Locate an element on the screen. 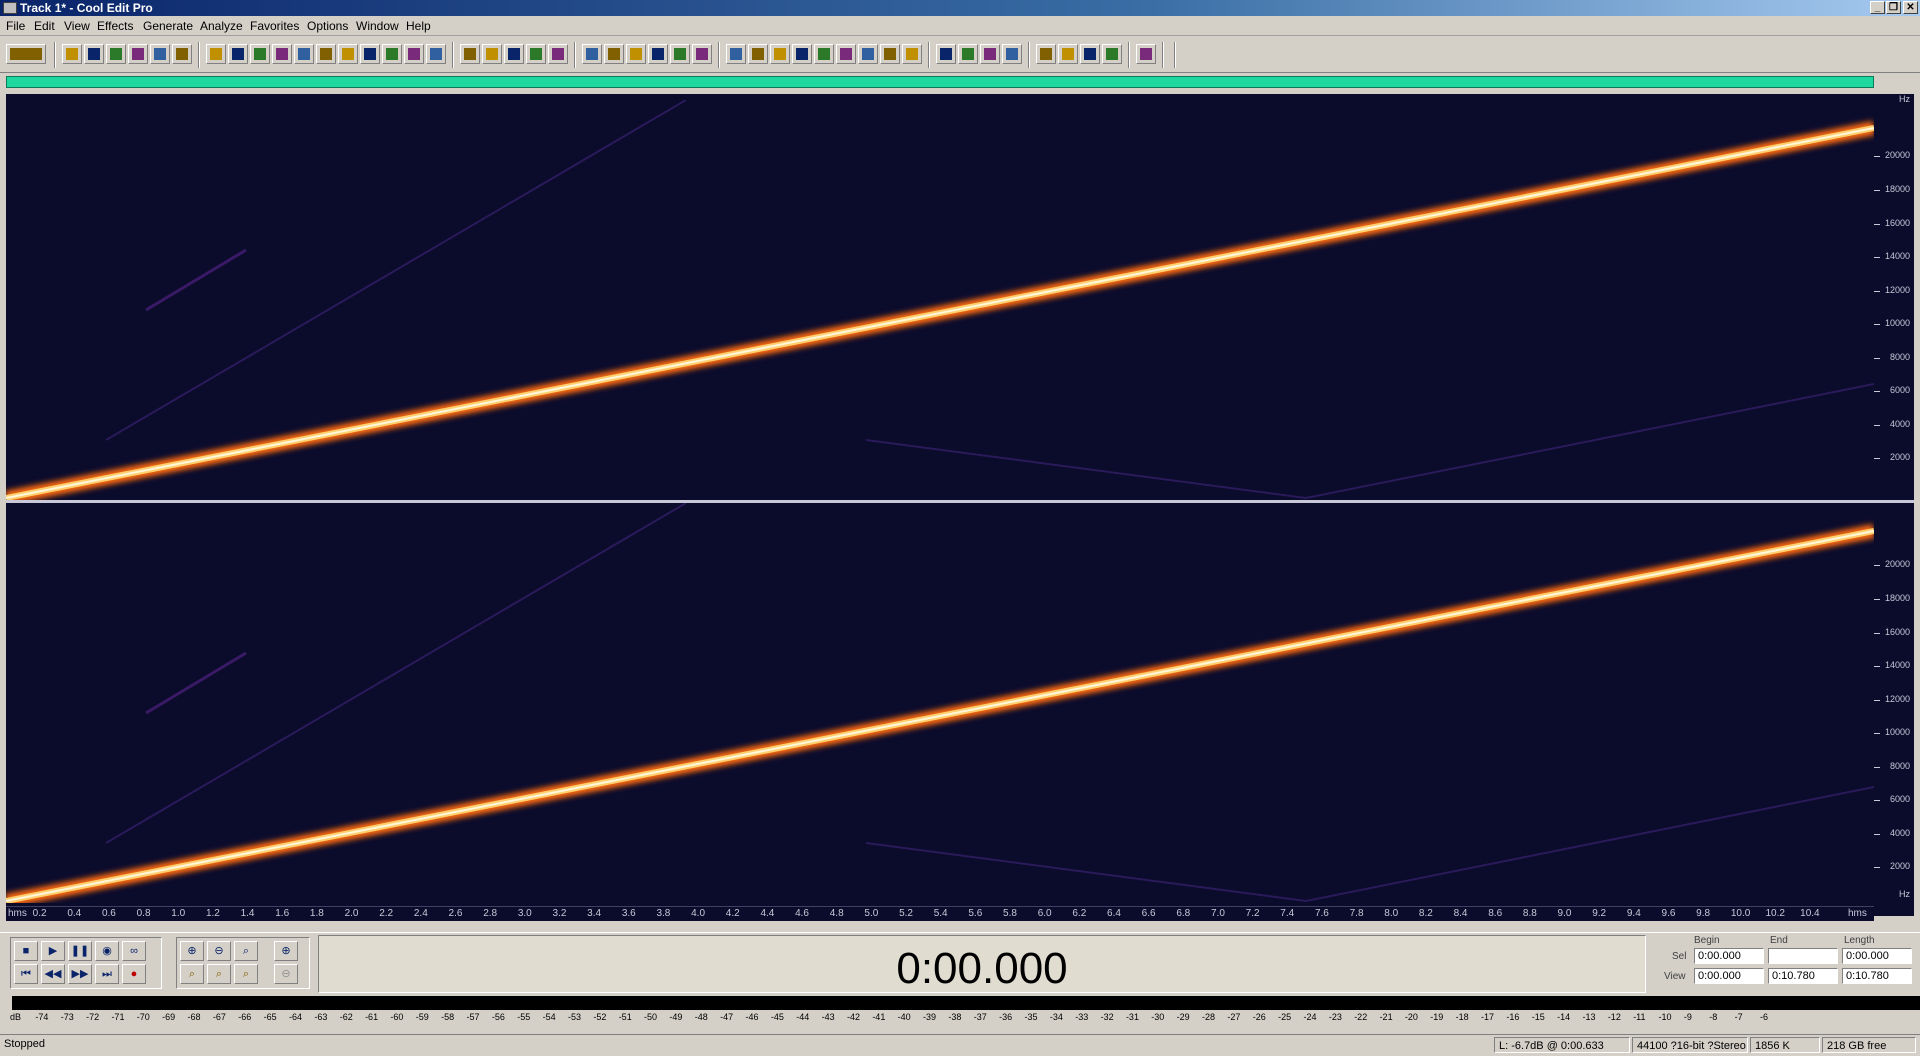 This screenshot has width=1920, height=1056. time-tick-label: 0.4 is located at coordinates (74, 913).